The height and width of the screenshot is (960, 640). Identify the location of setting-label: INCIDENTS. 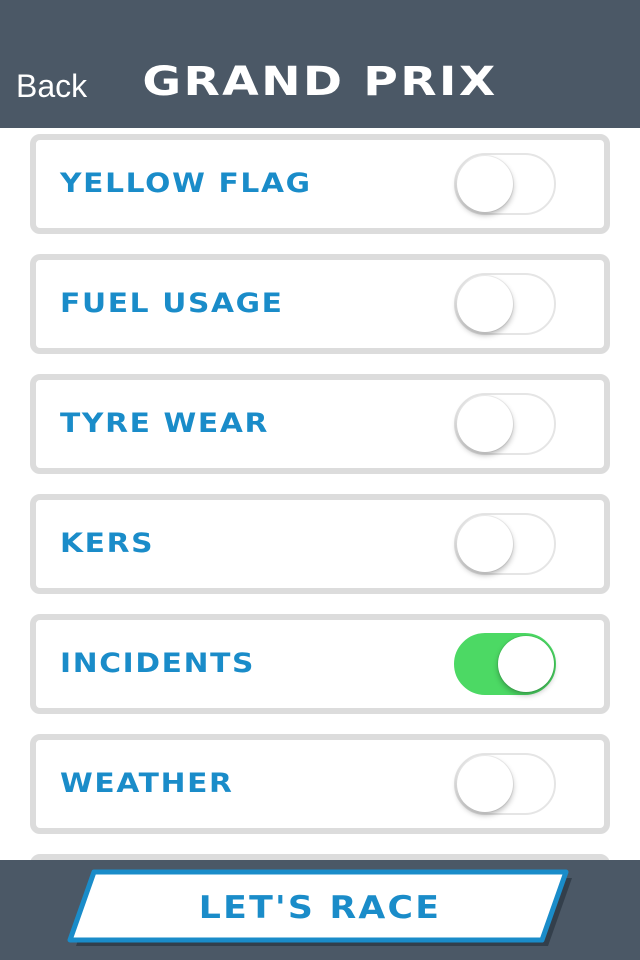
(158, 663).